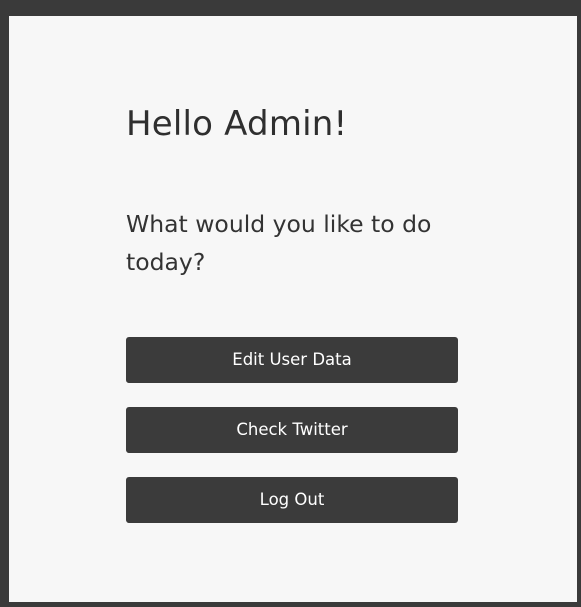 This screenshot has width=581, height=607. Describe the element at coordinates (279, 243) in the screenshot. I see `action-prompt: What would you like to do today?` at that location.